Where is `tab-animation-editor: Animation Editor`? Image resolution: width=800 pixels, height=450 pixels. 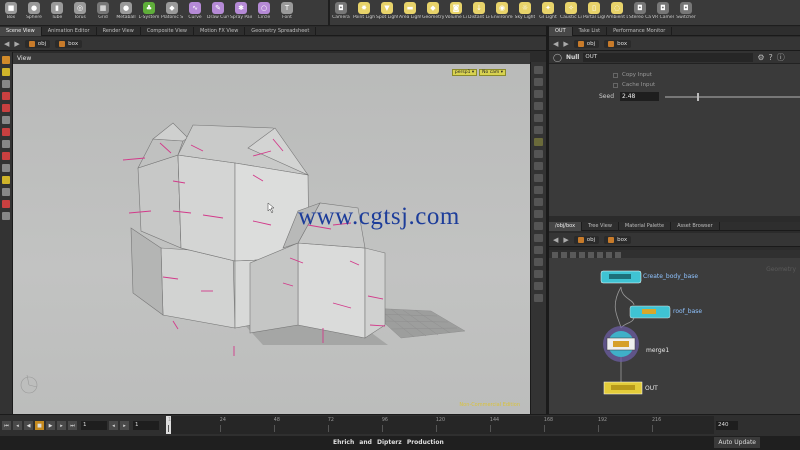 tab-animation-editor: Animation Editor is located at coordinates (69, 31).